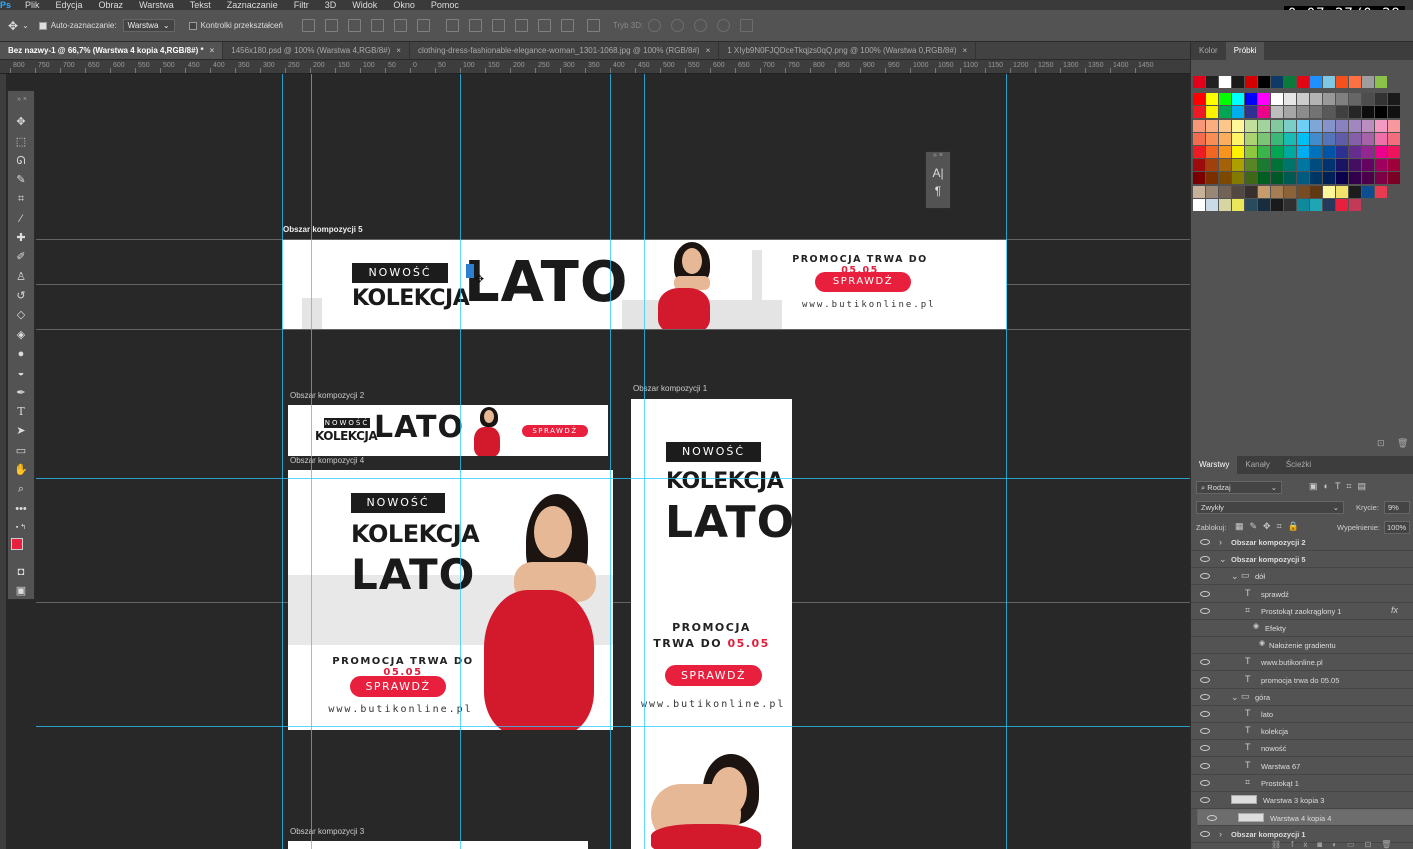 The height and width of the screenshot is (849, 1413). What do you see at coordinates (747, 25) in the screenshot?
I see `scale-3d-icon` at bounding box center [747, 25].